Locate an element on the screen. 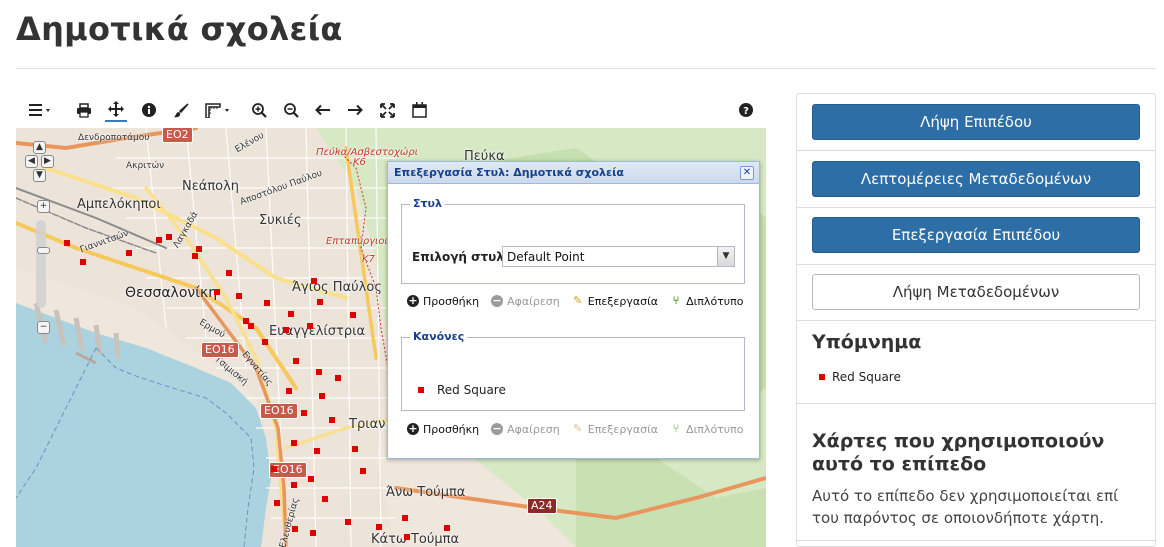 Image resolution: width=1164 pixels, height=547 pixels. add-style-button: + Προσθήκη is located at coordinates (443, 301).